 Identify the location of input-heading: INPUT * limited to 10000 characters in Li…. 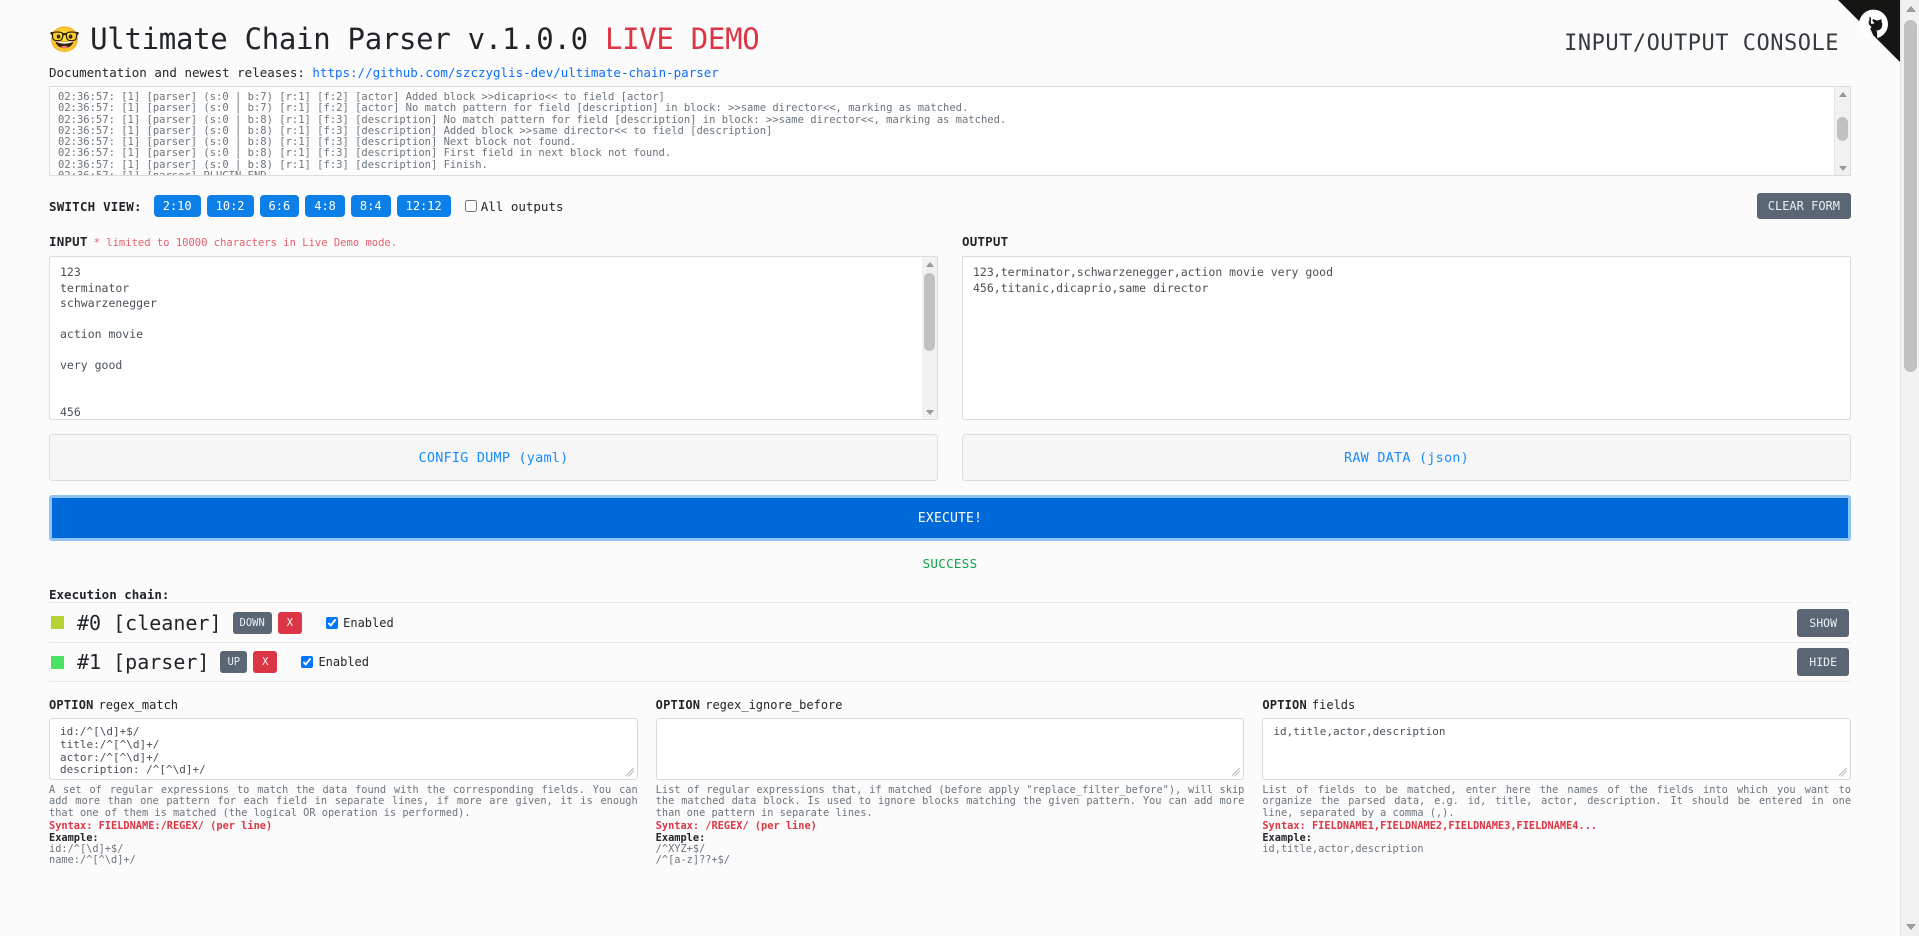
(493, 241).